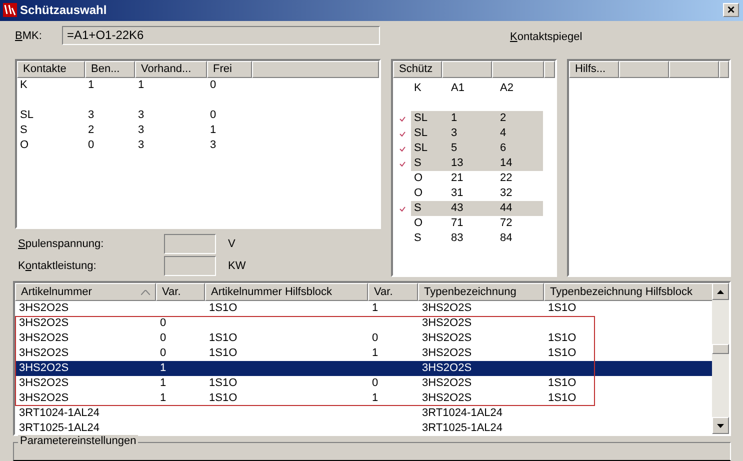  Describe the element at coordinates (546, 38) in the screenshot. I see `contact-mirror-label: Kontaktspiegel` at that location.